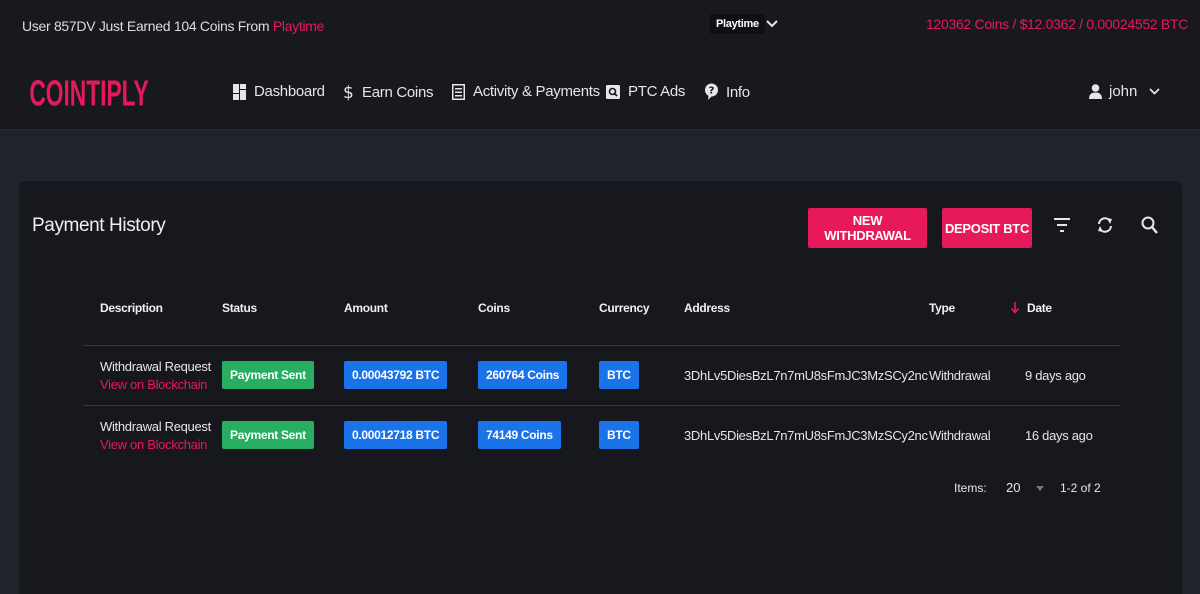 This screenshot has height=594, width=1200. I want to click on items-per-page-value: 20, so click(1013, 487).